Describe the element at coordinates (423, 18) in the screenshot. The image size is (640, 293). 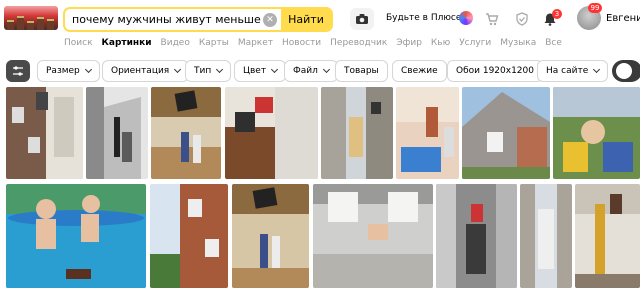
I see `plus-link: Будьте в Плюсе` at that location.